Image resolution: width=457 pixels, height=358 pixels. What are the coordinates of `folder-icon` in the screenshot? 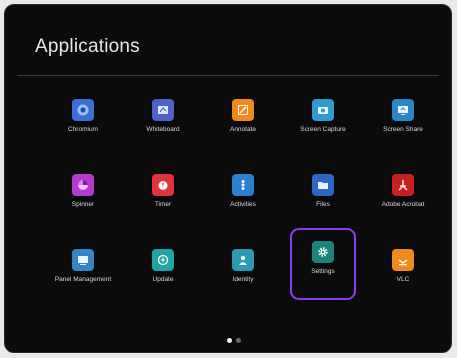 It's located at (323, 185).